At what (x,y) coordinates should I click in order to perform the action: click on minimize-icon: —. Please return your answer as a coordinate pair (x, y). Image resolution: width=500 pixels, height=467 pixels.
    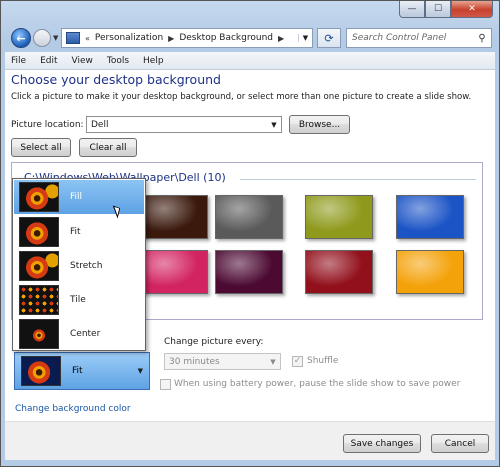
    Looking at the image, I should click on (412, 9).